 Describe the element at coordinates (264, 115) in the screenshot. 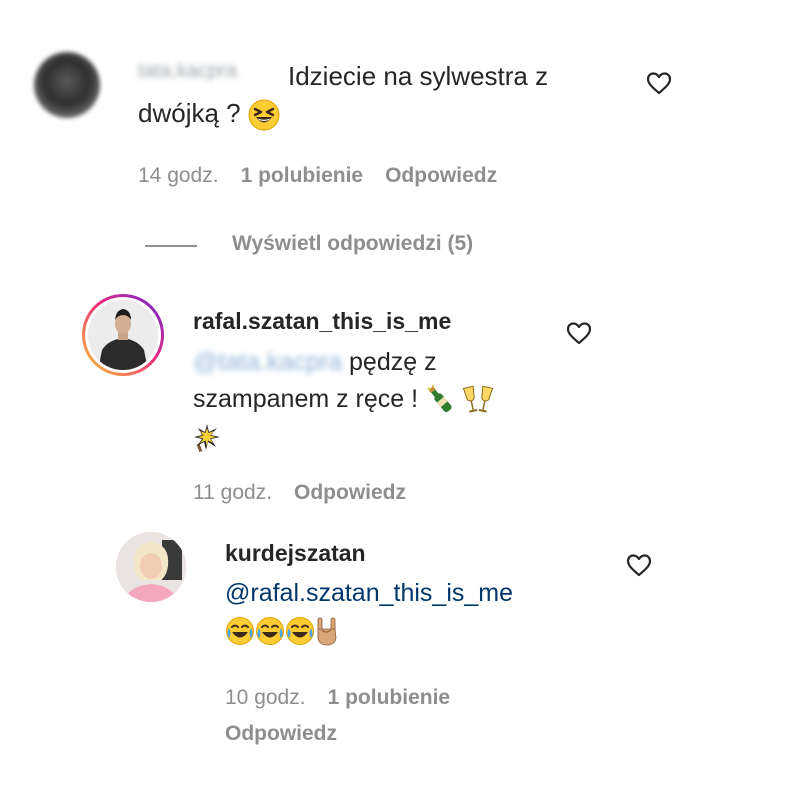

I see `laughing-face-icon` at that location.